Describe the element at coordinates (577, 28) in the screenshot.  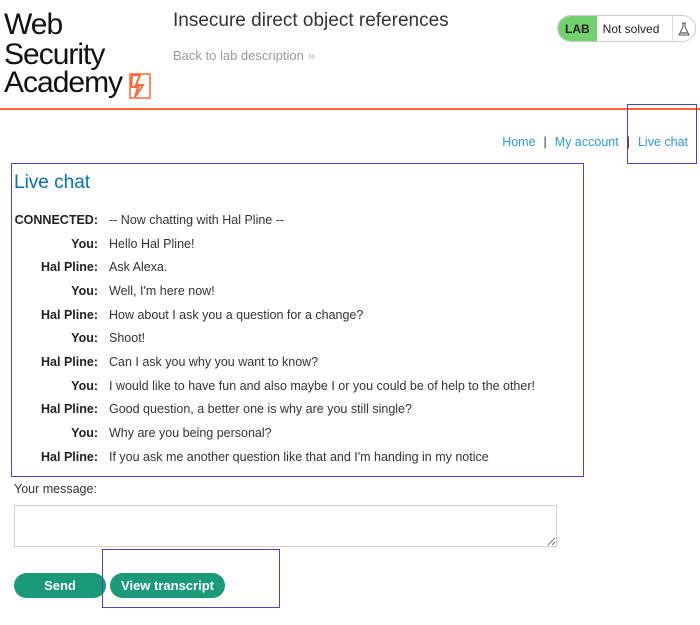
I see `lab-badge: LAB` at that location.